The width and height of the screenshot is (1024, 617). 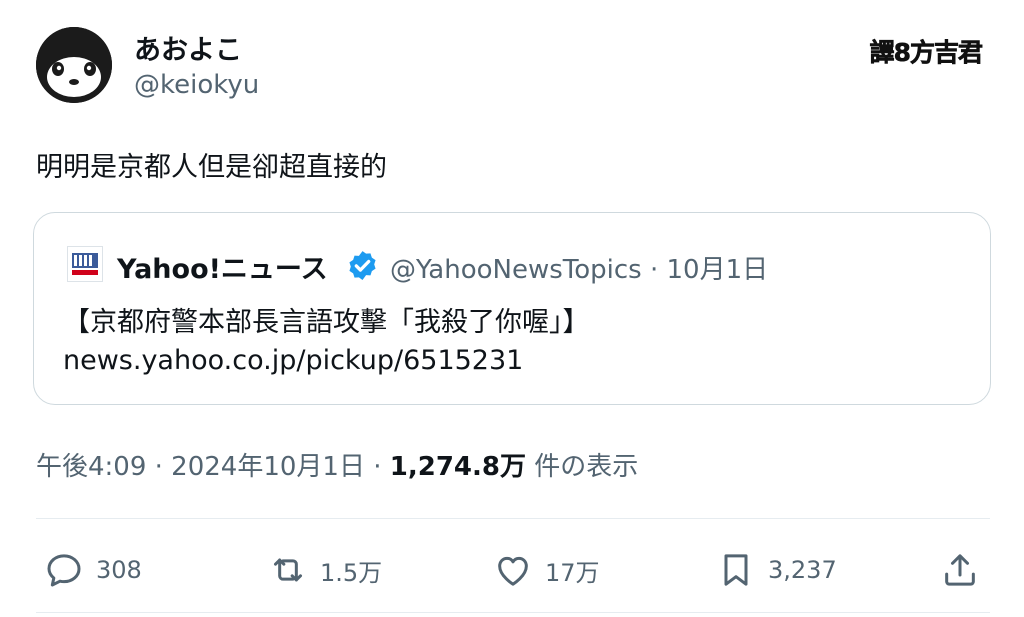 What do you see at coordinates (513, 571) in the screenshot?
I see `like-icon` at bounding box center [513, 571].